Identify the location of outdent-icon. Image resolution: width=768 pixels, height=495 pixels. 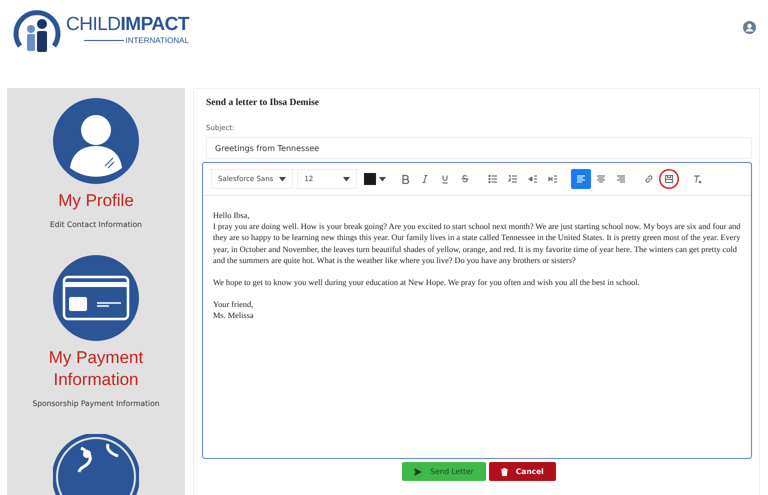
(533, 179).